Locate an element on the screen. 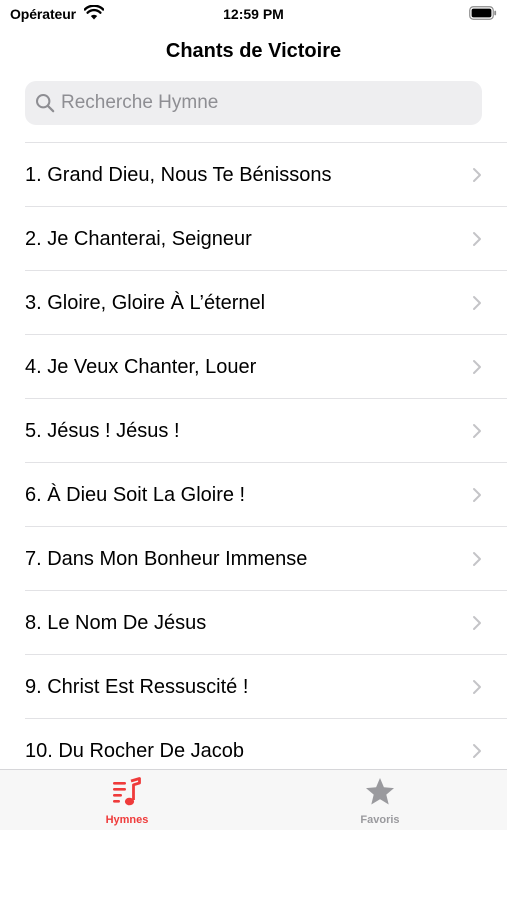  hymn-title: 7. Dans Mon Bonheur Immense is located at coordinates (166, 559).